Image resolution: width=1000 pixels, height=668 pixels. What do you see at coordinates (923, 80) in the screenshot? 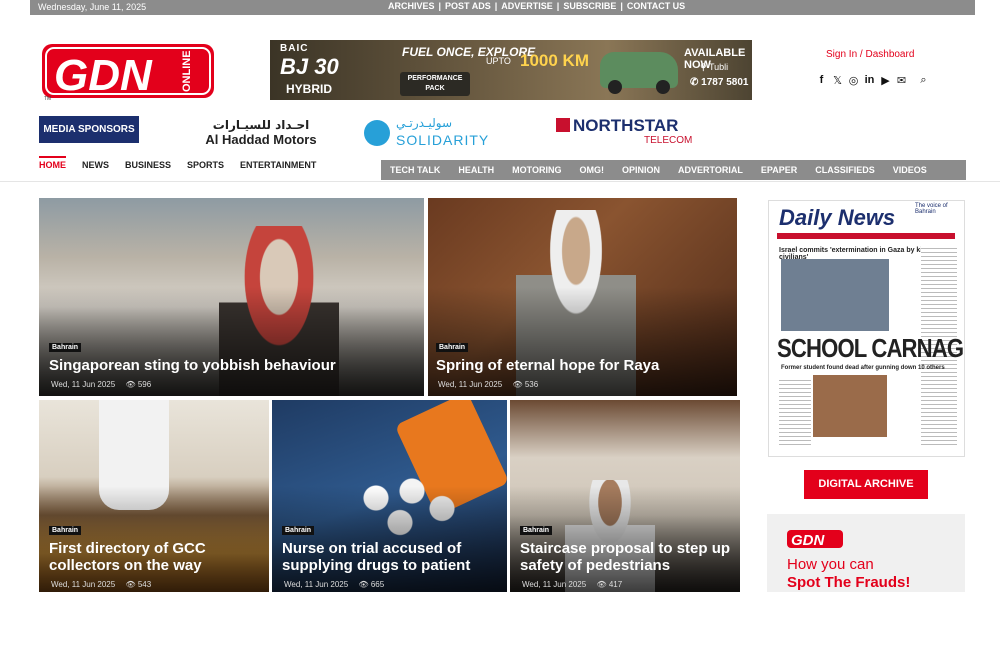
I see `search-icon: ⌕` at bounding box center [923, 80].